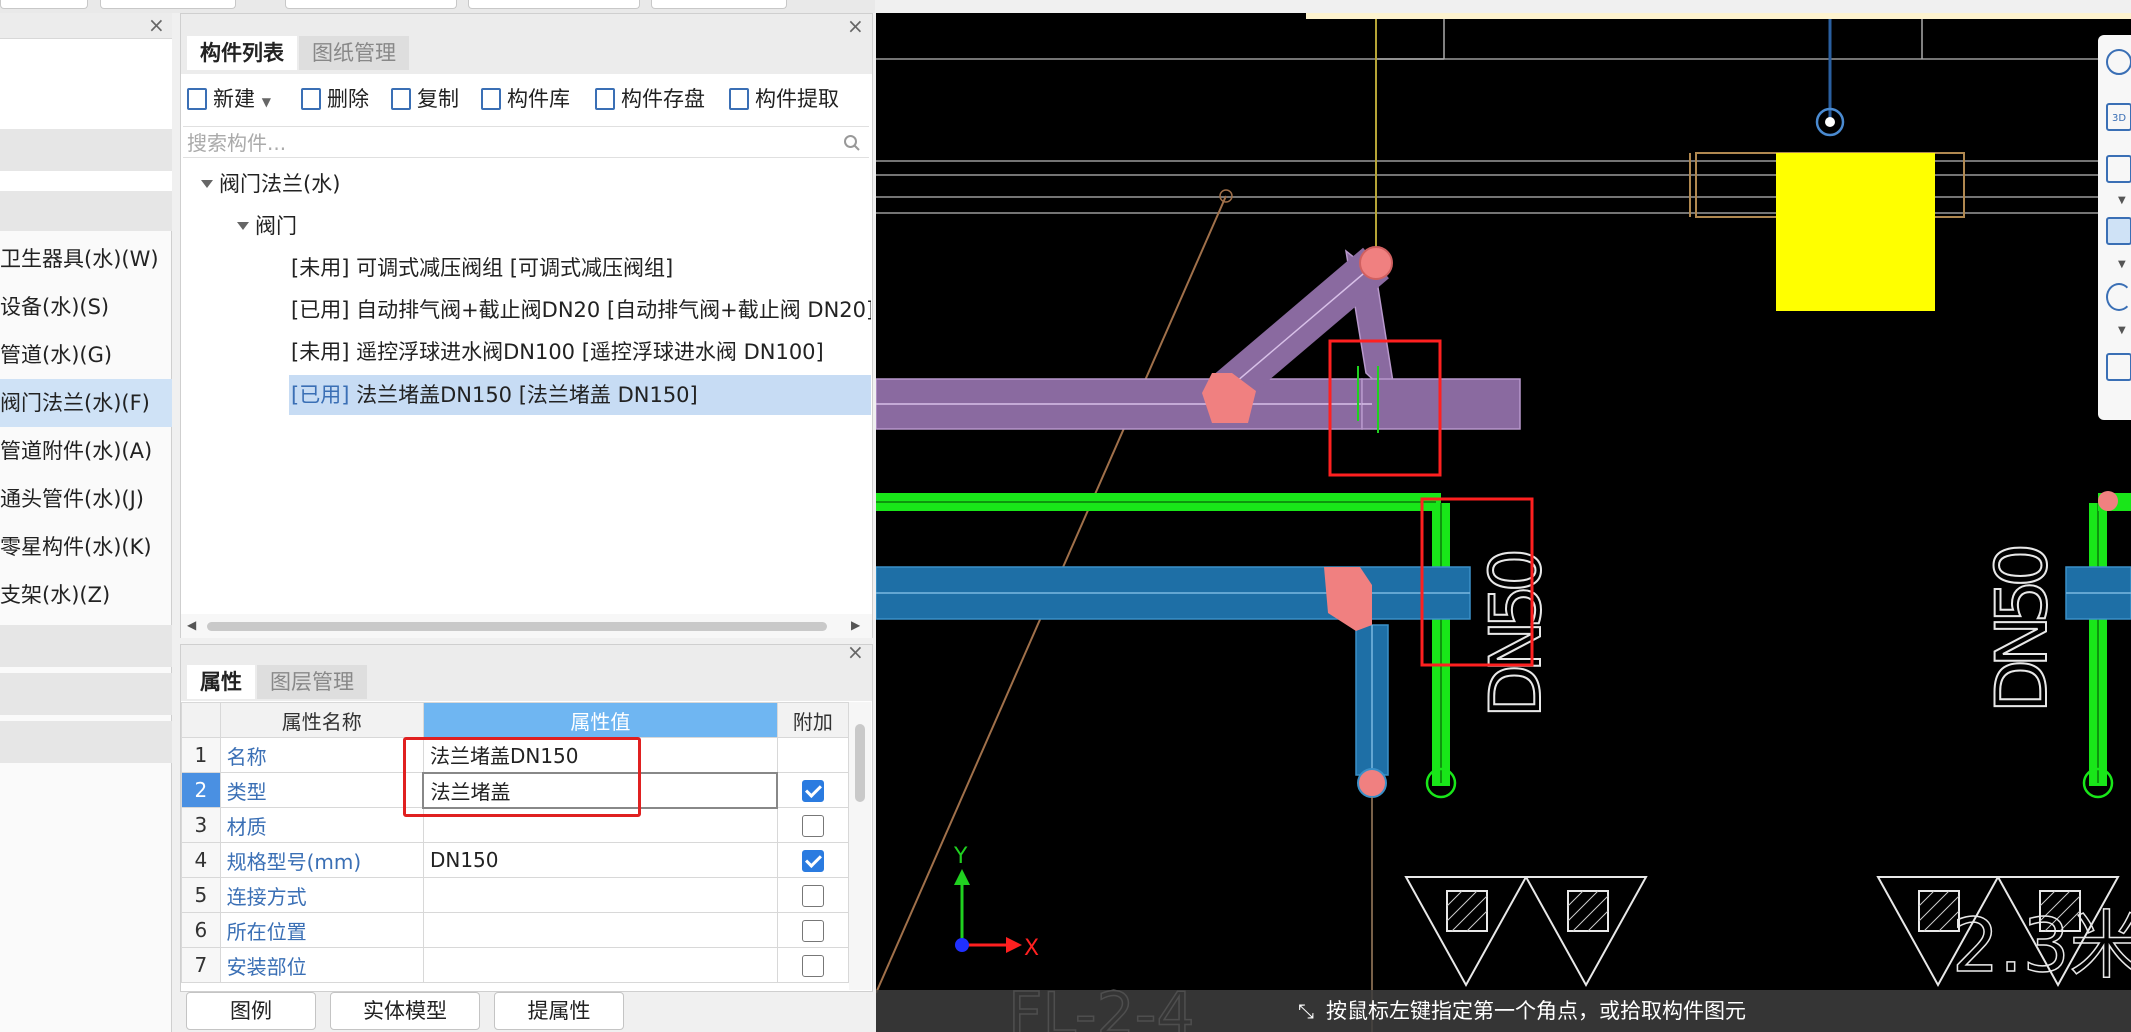 The width and height of the screenshot is (2131, 1032). Describe the element at coordinates (2118, 62) in the screenshot. I see `orbit-icon` at that location.